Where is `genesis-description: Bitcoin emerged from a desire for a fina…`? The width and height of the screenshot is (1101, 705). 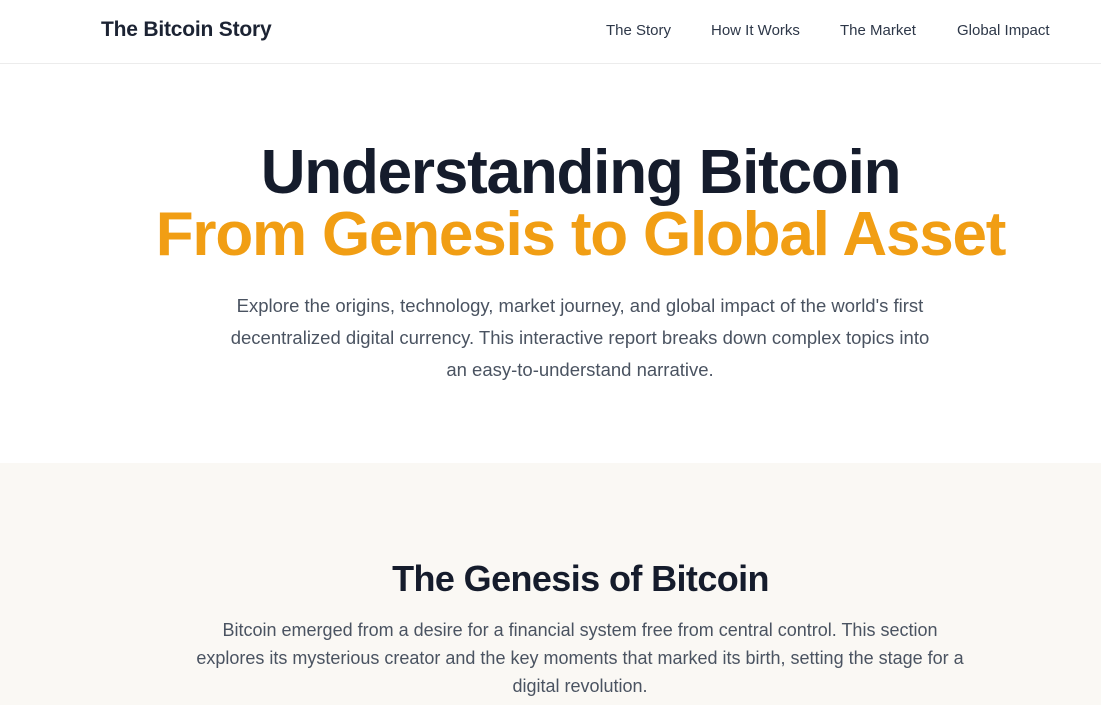 genesis-description: Bitcoin emerged from a desire for a fina… is located at coordinates (580, 658).